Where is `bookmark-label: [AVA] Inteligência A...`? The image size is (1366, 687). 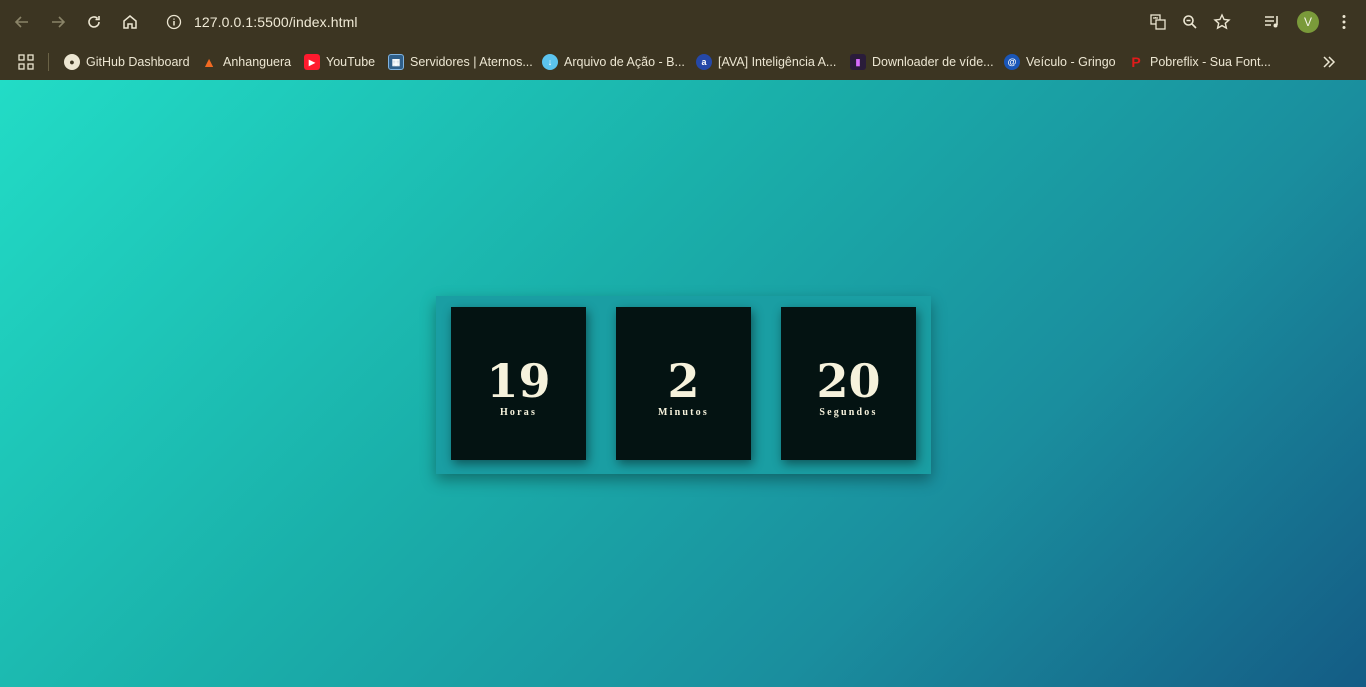
bookmark-label: [AVA] Inteligência A... is located at coordinates (777, 62).